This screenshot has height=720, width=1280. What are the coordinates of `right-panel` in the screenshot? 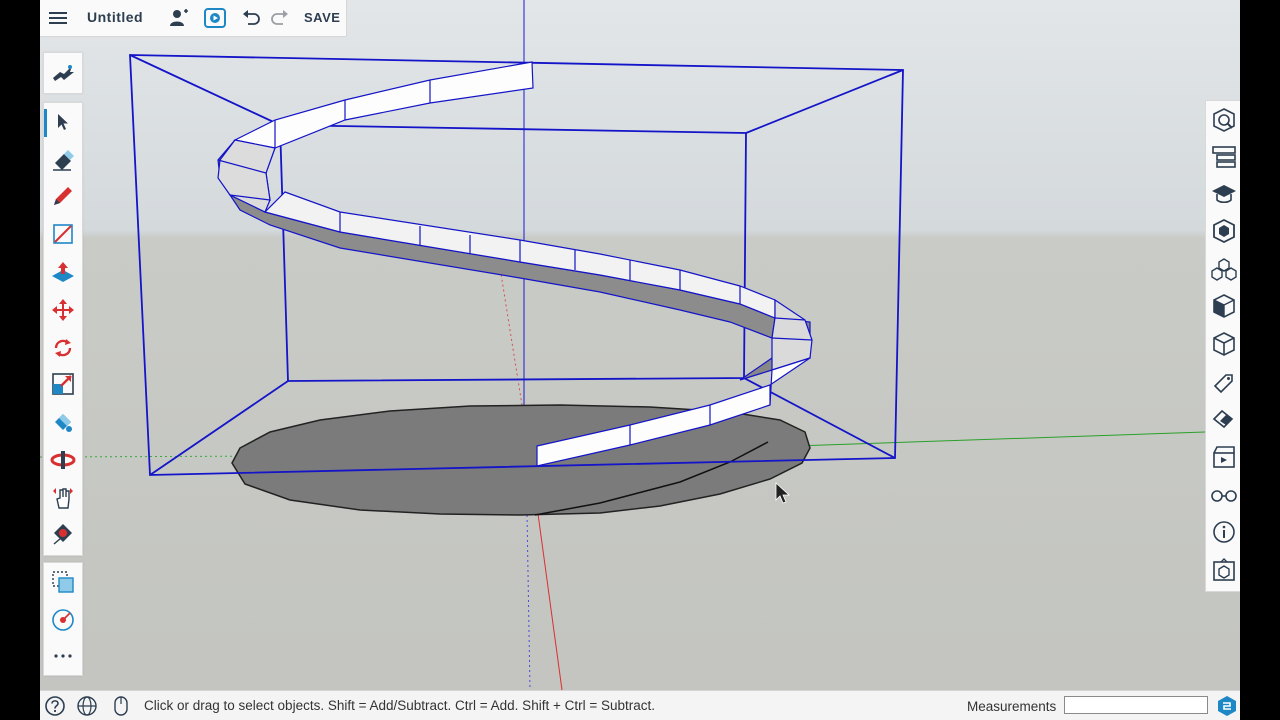 It's located at (1222, 346).